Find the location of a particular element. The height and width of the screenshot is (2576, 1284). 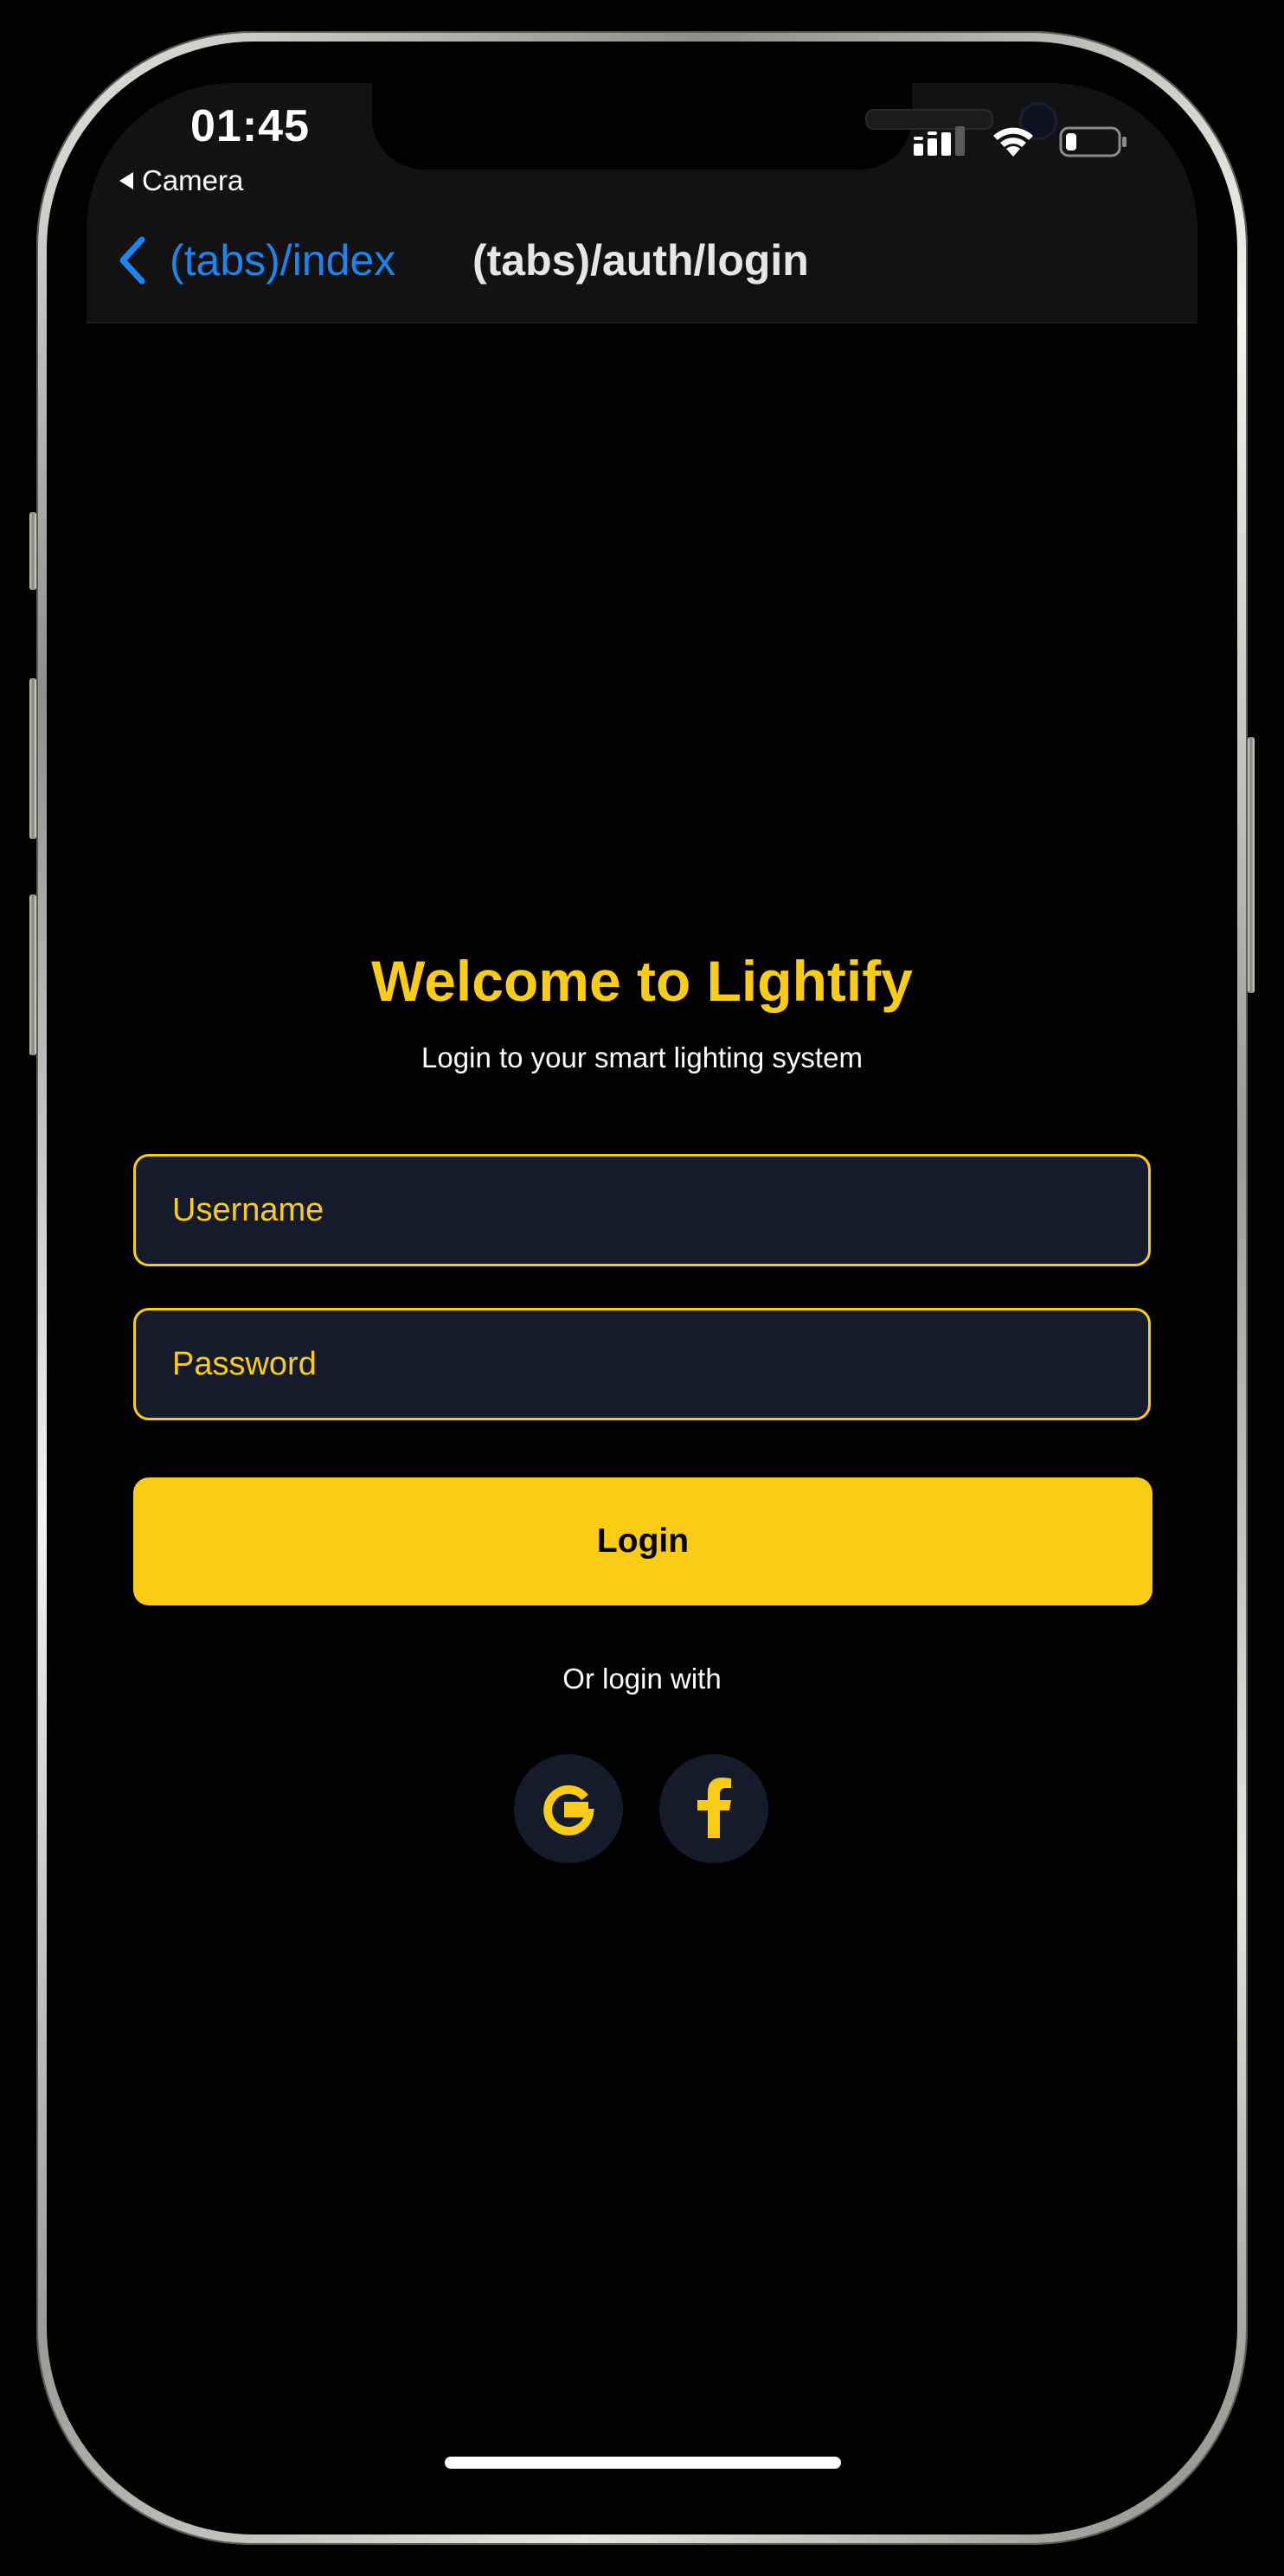

nav-back-button: (tabs)/index is located at coordinates (256, 260).